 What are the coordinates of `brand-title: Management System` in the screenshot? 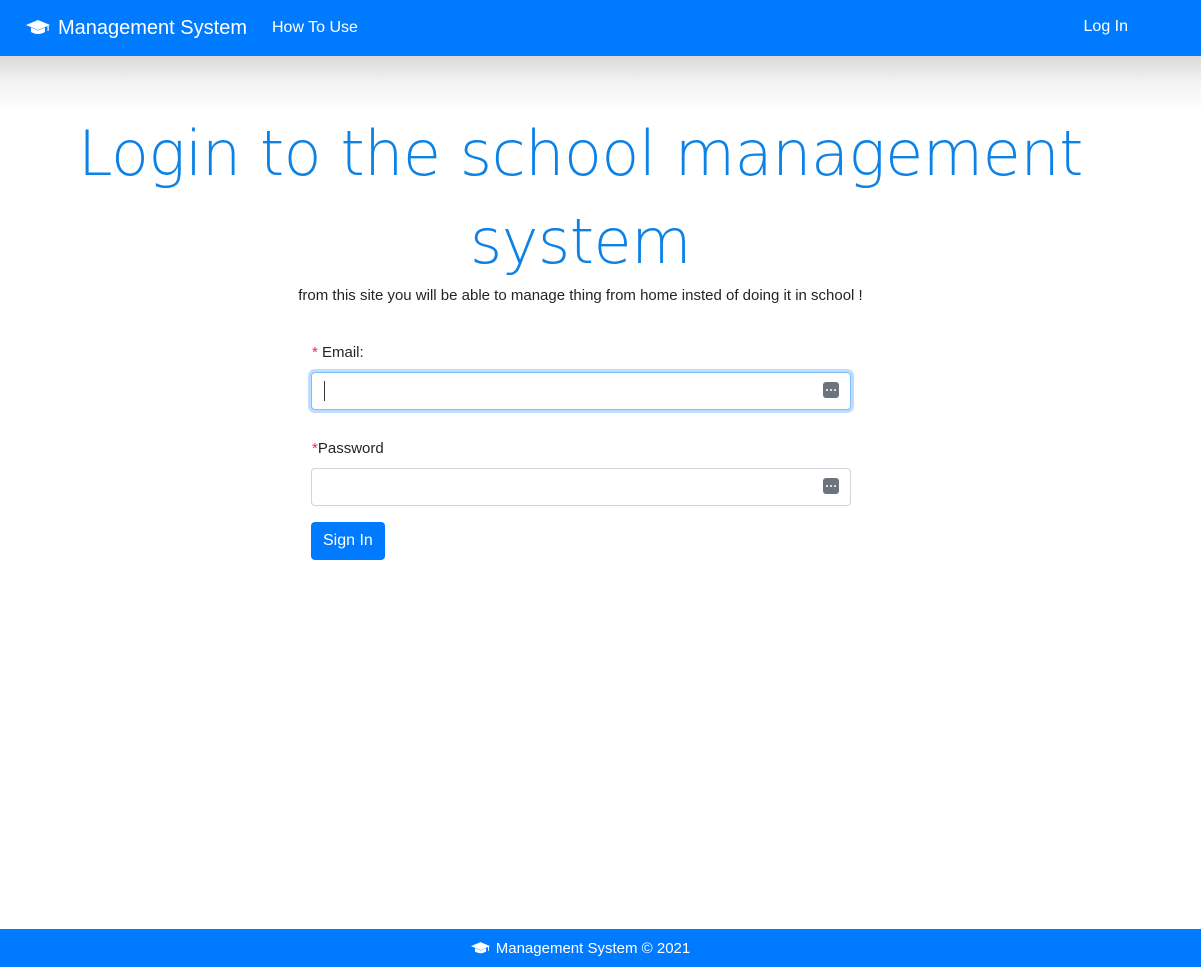 It's located at (152, 27).